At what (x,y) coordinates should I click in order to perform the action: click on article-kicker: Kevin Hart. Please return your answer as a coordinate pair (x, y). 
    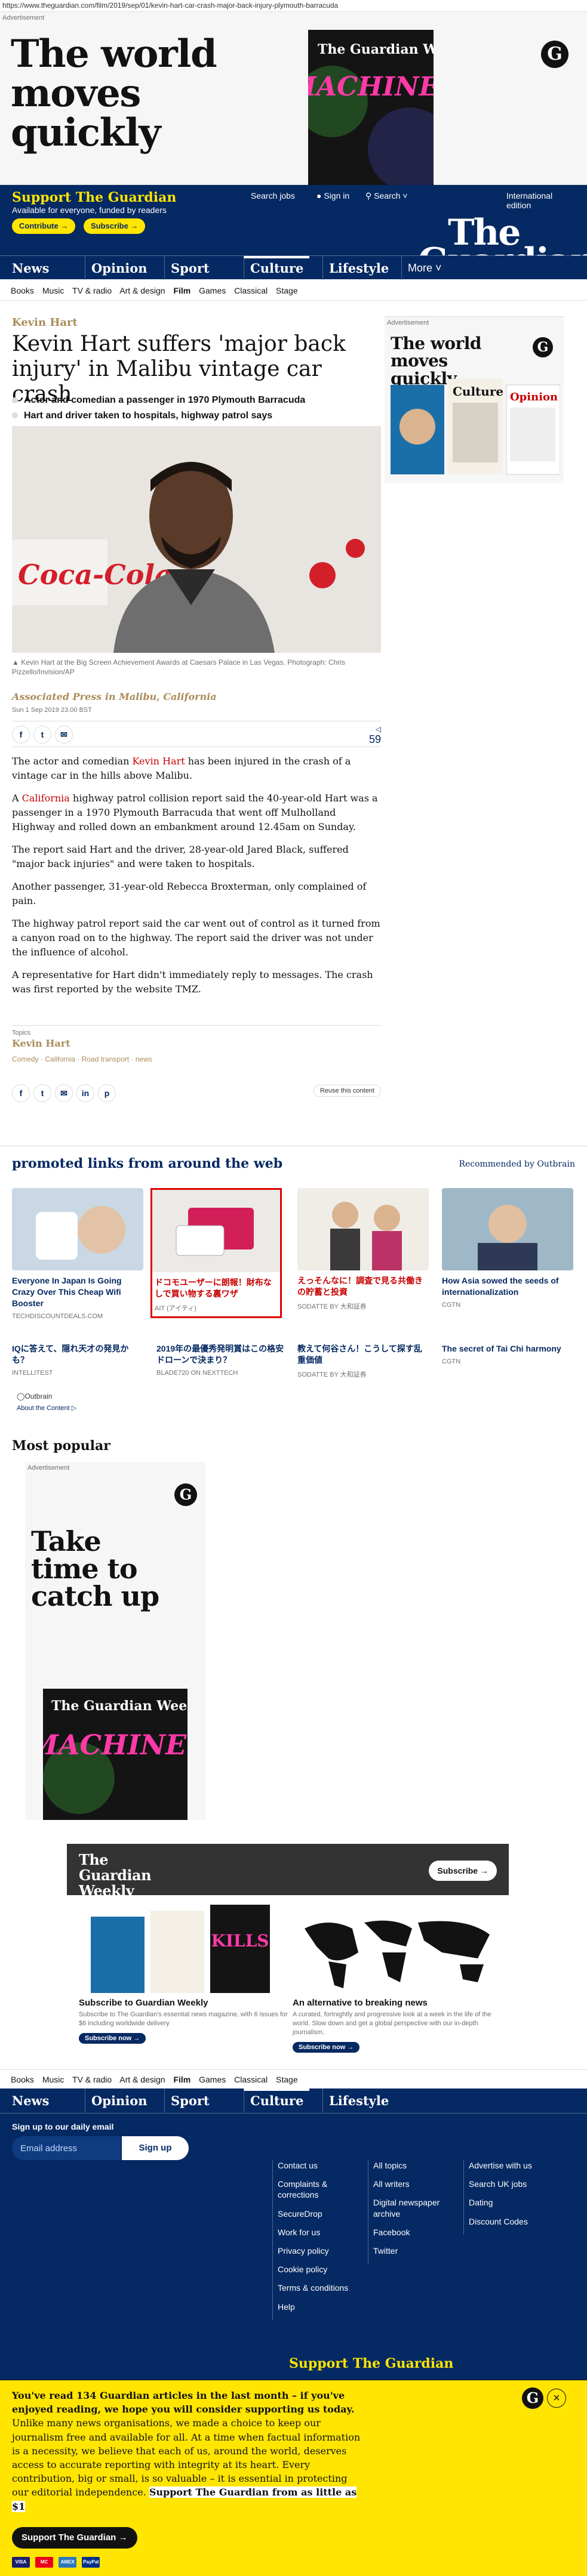
    Looking at the image, I should click on (45, 322).